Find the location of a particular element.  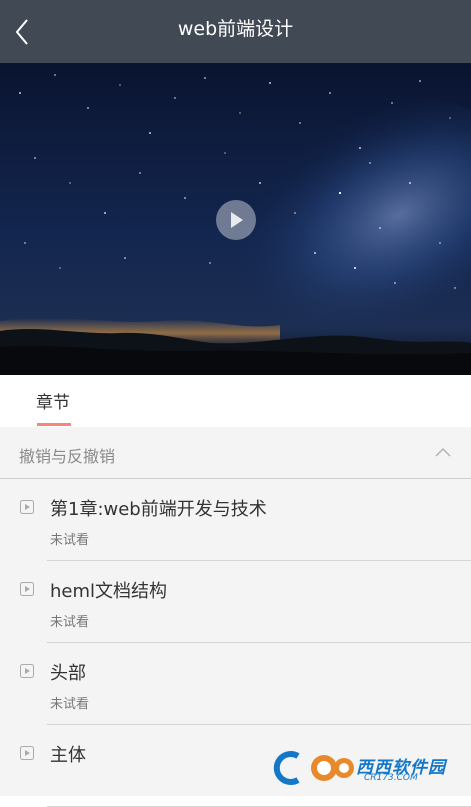

app-header: web前端设计 is located at coordinates (235, 31).